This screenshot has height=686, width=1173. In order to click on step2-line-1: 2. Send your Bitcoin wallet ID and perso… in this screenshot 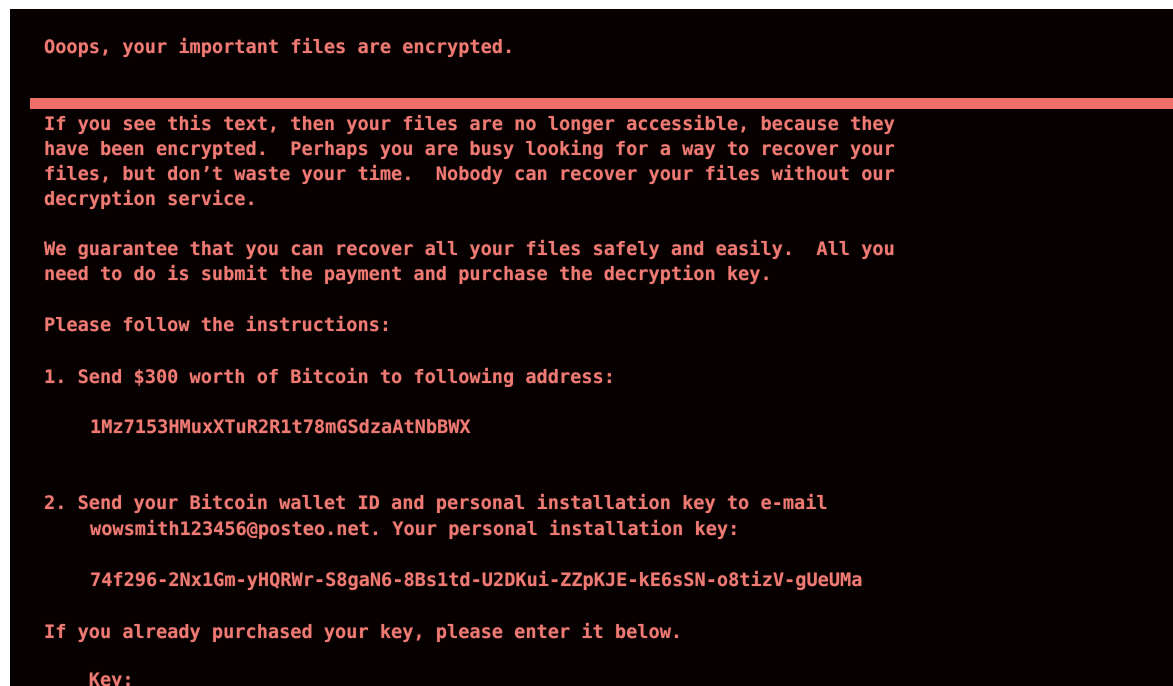, I will do `click(436, 503)`.